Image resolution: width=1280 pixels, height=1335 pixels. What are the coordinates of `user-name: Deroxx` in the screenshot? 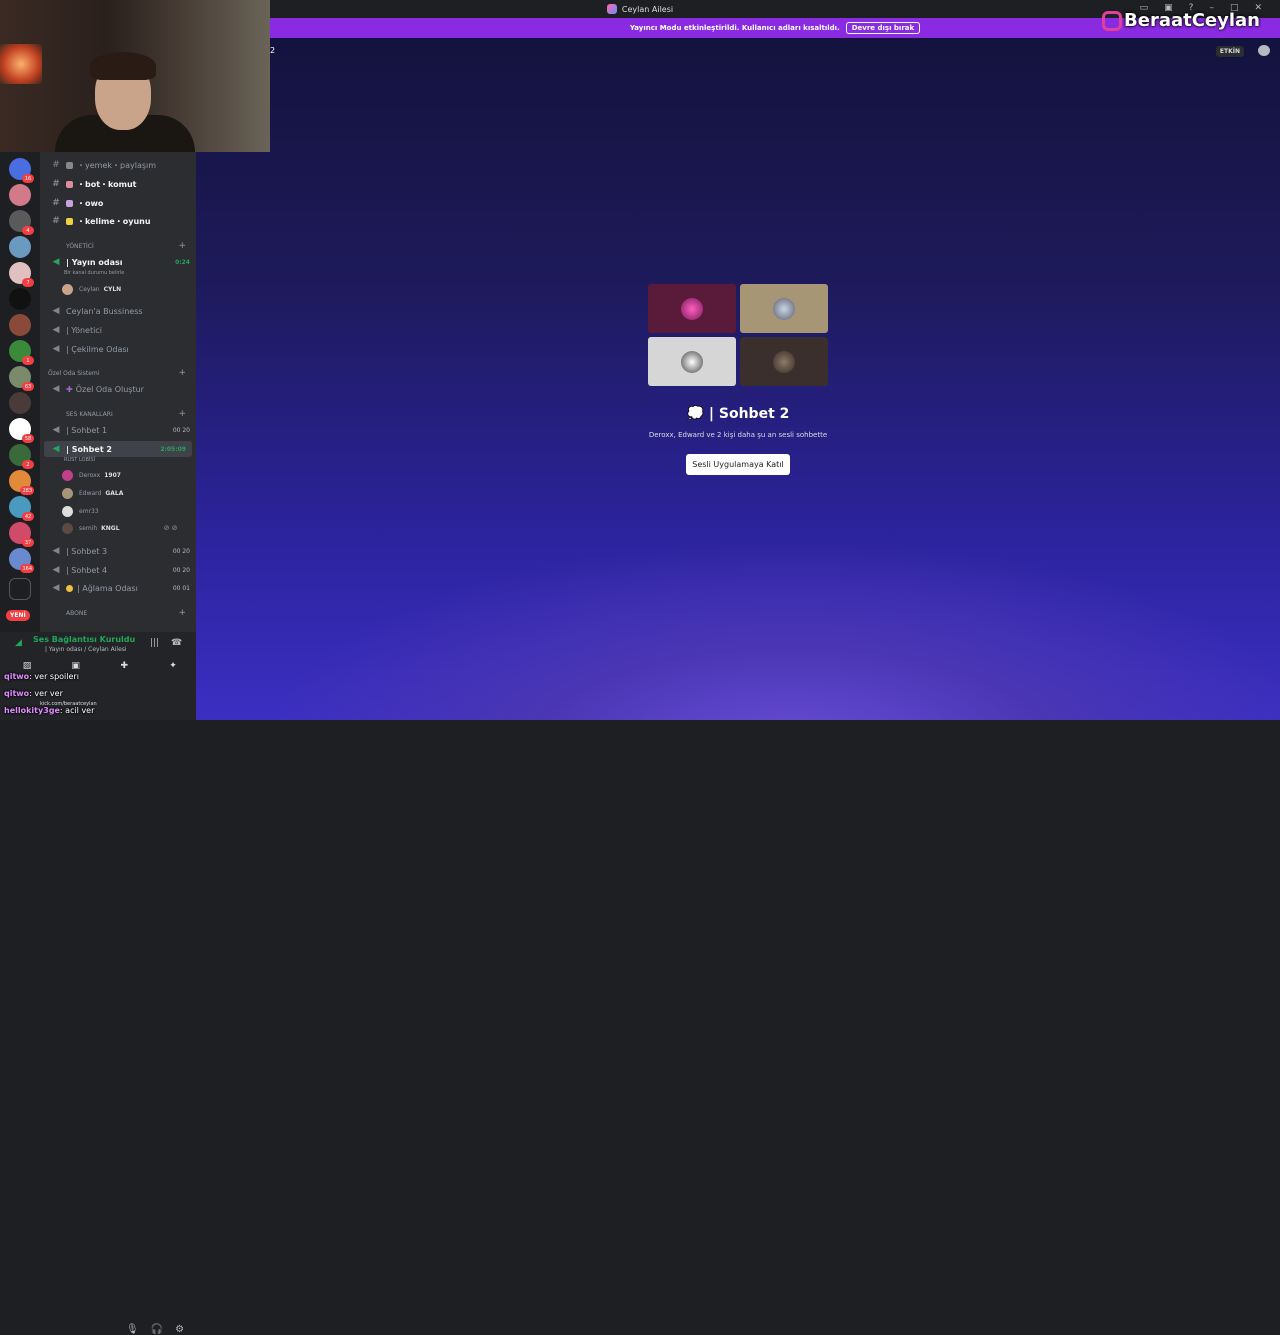 It's located at (90, 475).